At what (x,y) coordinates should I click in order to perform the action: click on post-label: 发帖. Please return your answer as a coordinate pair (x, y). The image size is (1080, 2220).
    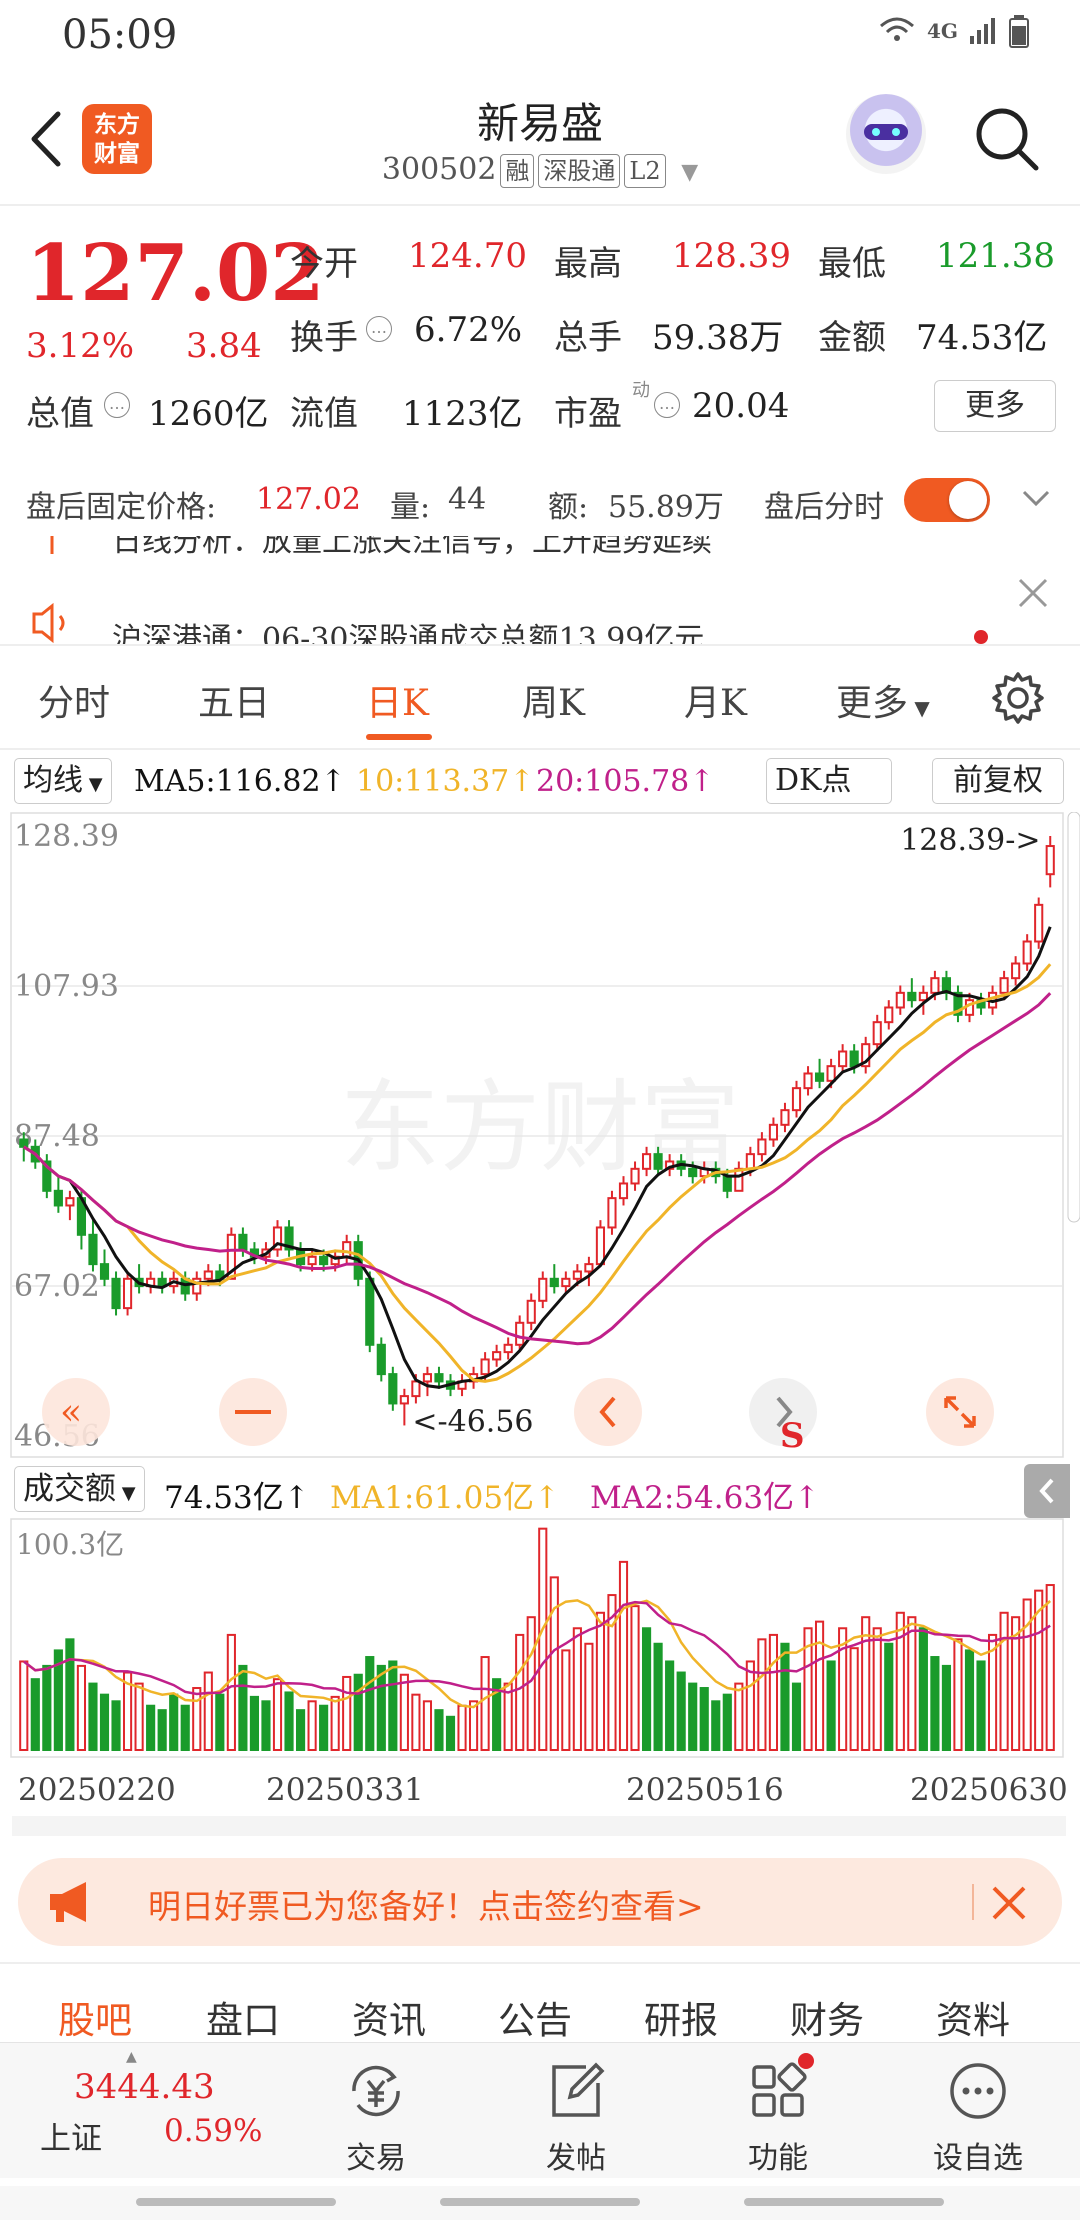
    Looking at the image, I should click on (576, 2158).